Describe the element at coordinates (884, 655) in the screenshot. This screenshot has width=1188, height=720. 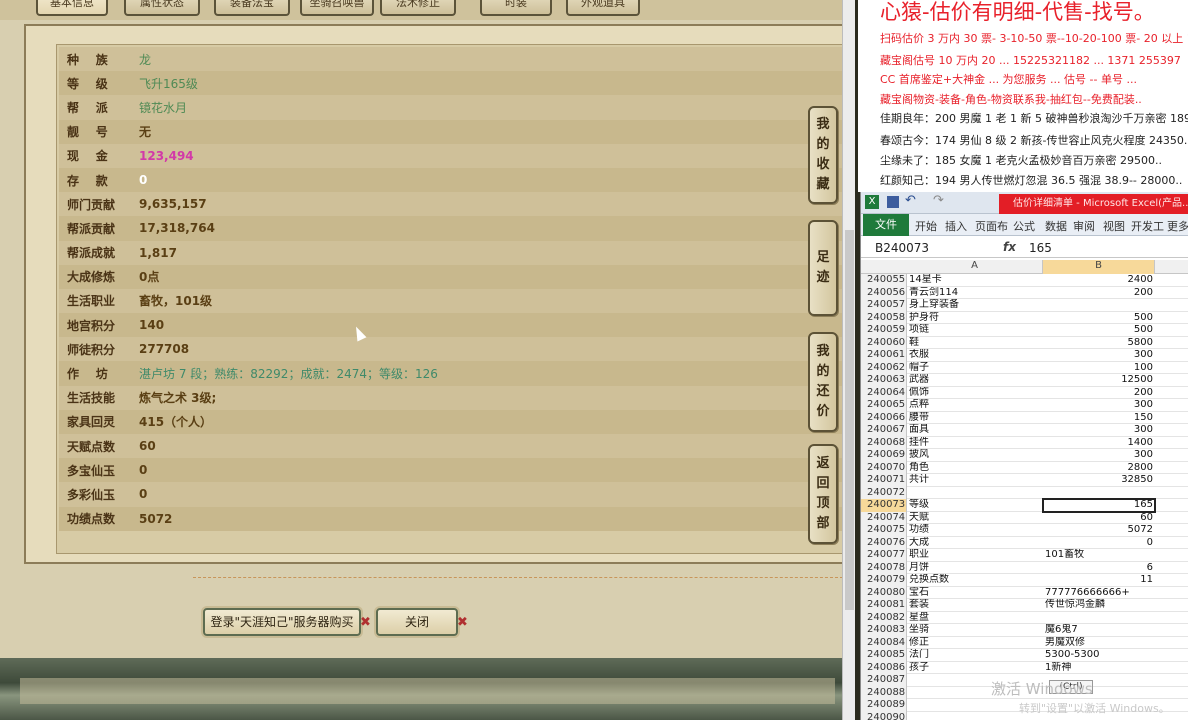
I see `row-number: 240085` at that location.